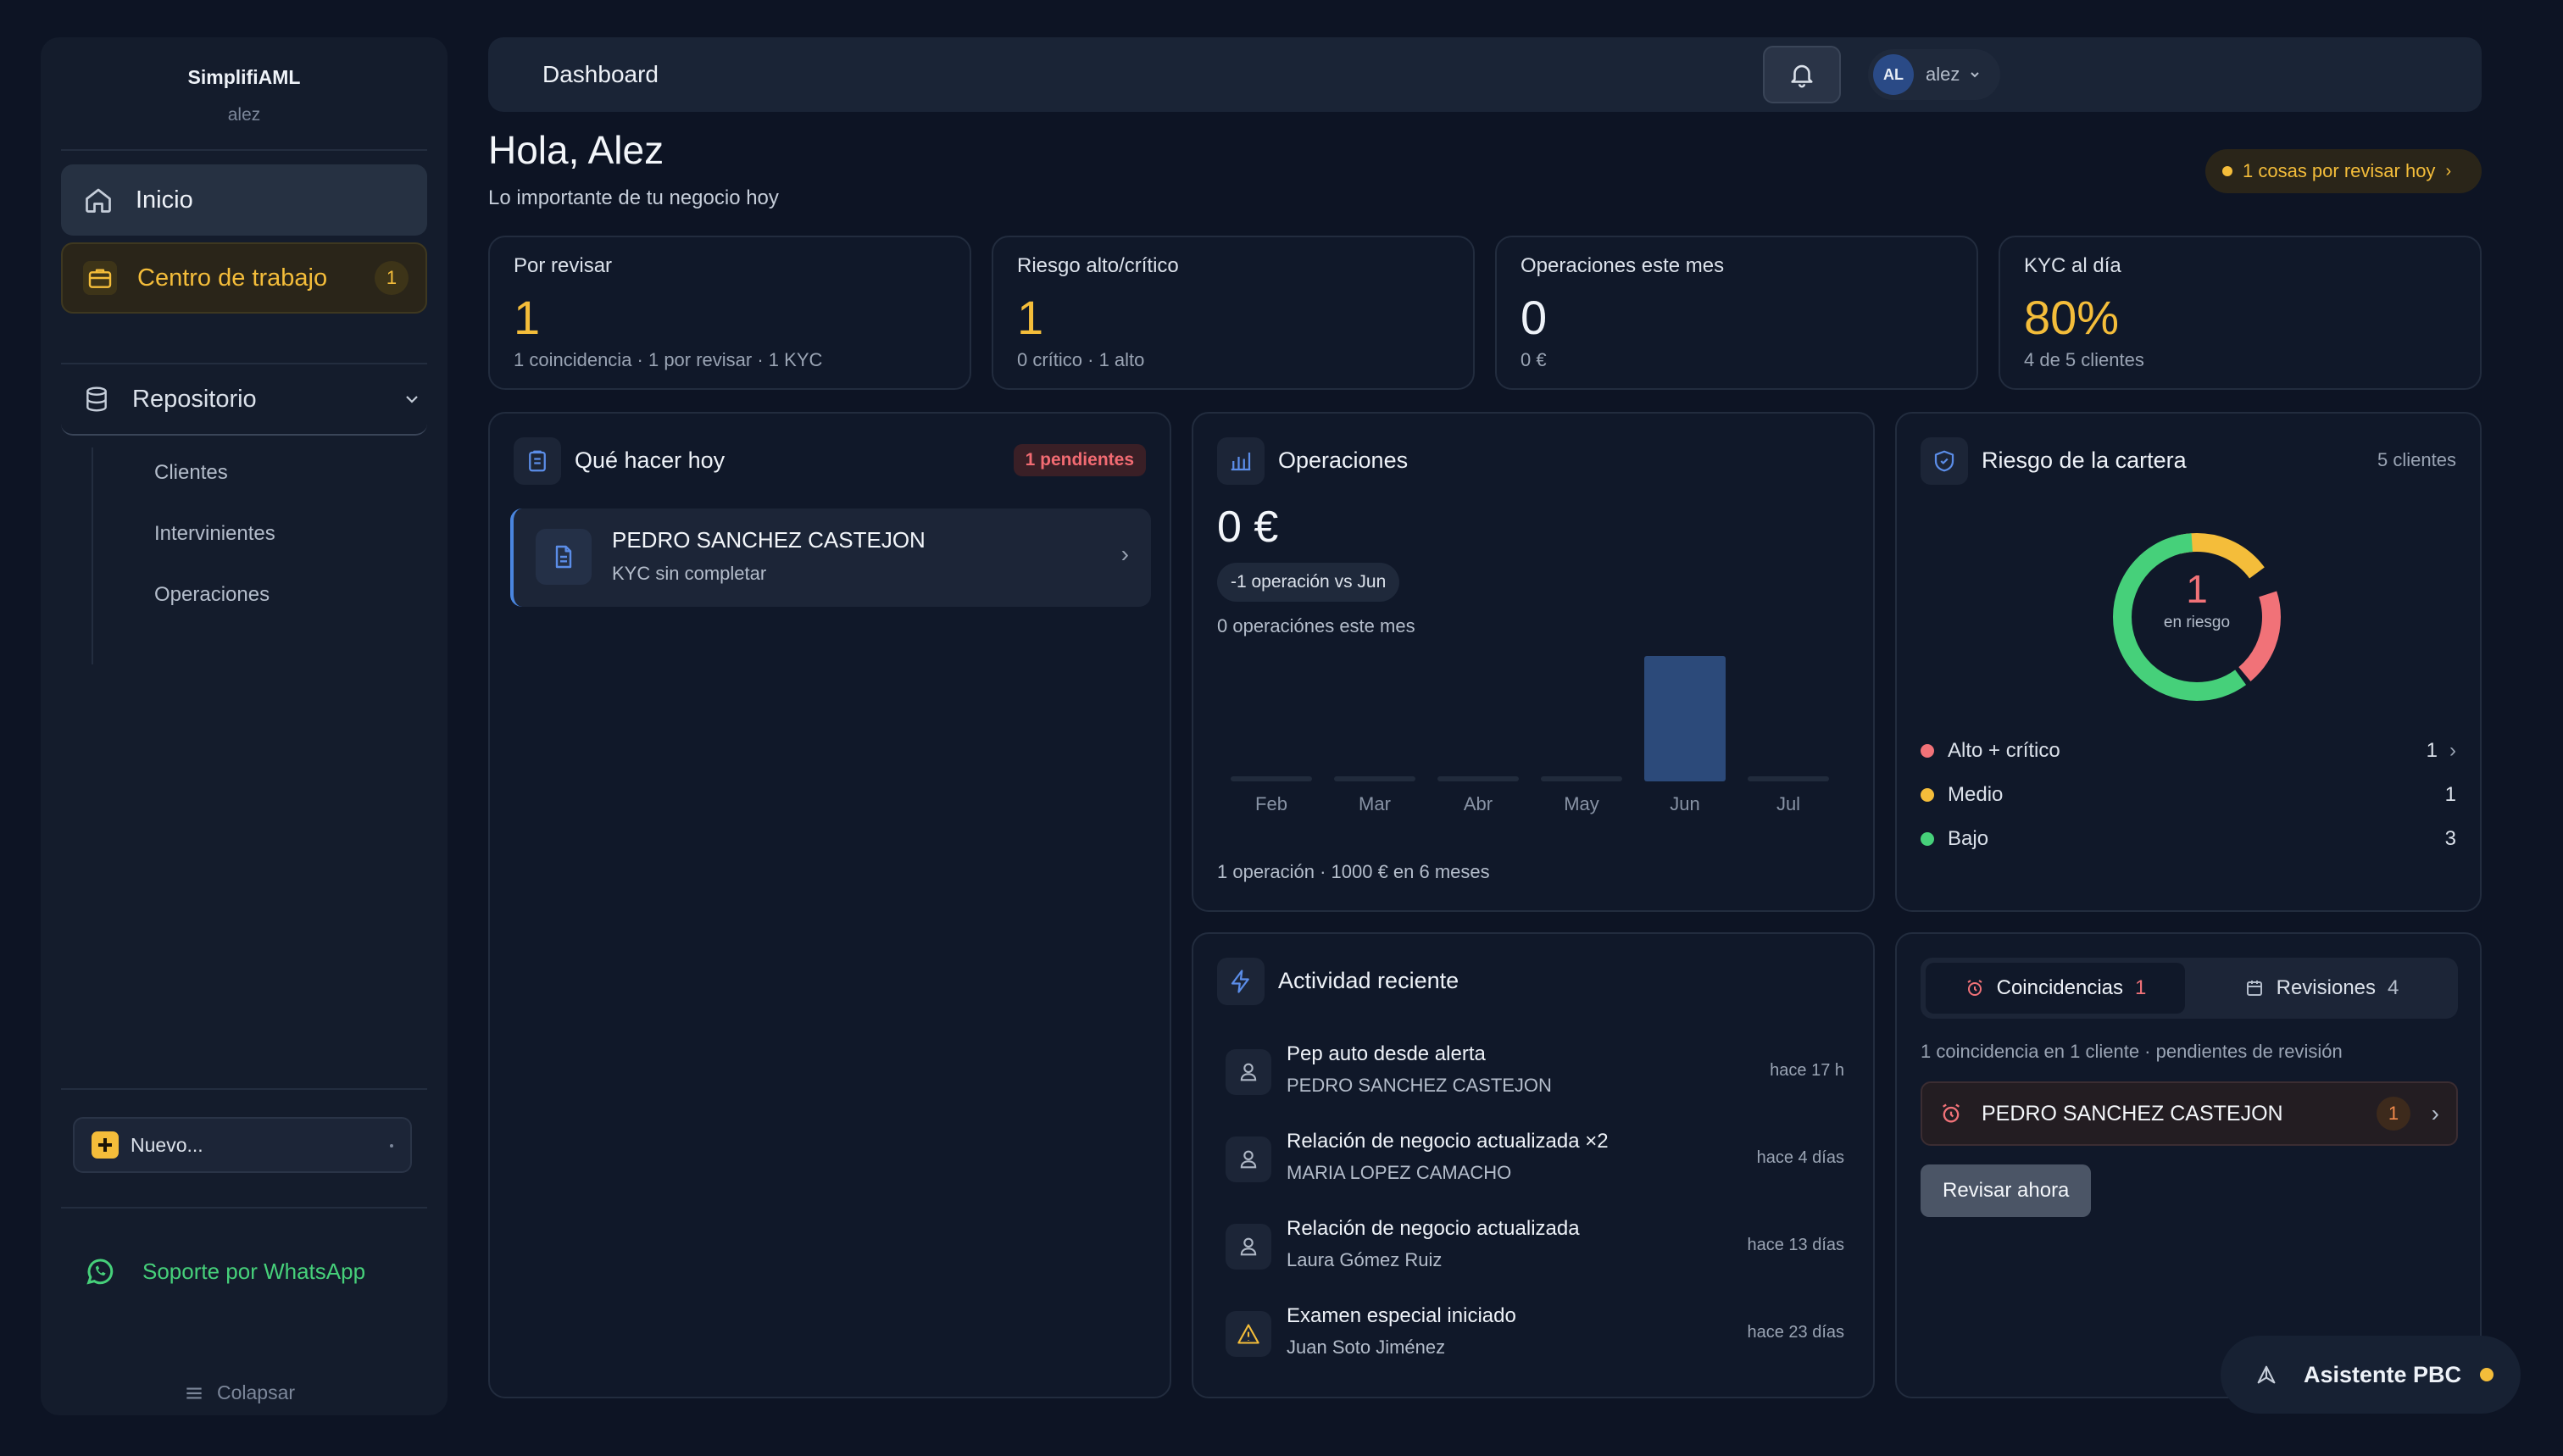 The height and width of the screenshot is (1456, 2563). What do you see at coordinates (1241, 461) in the screenshot?
I see `operations-icon-box` at bounding box center [1241, 461].